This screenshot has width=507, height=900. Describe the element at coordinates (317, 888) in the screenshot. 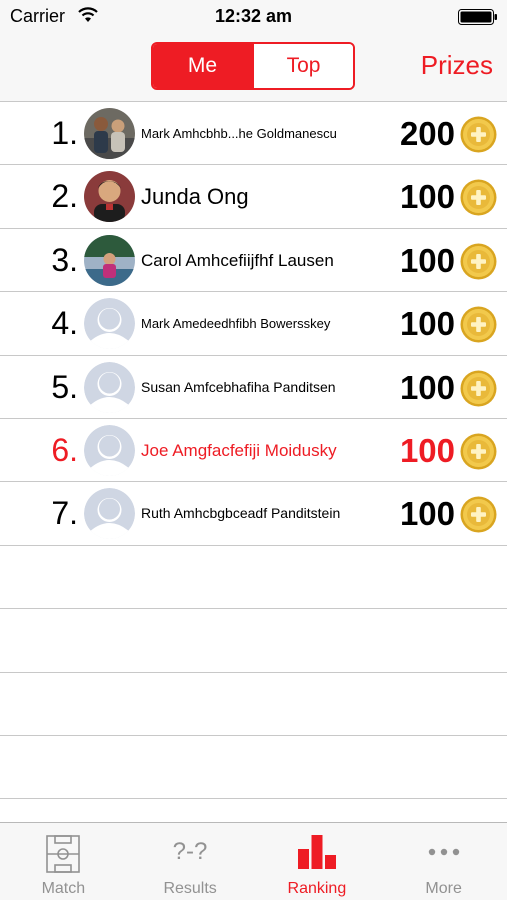

I see `tab-label: Ranking` at that location.